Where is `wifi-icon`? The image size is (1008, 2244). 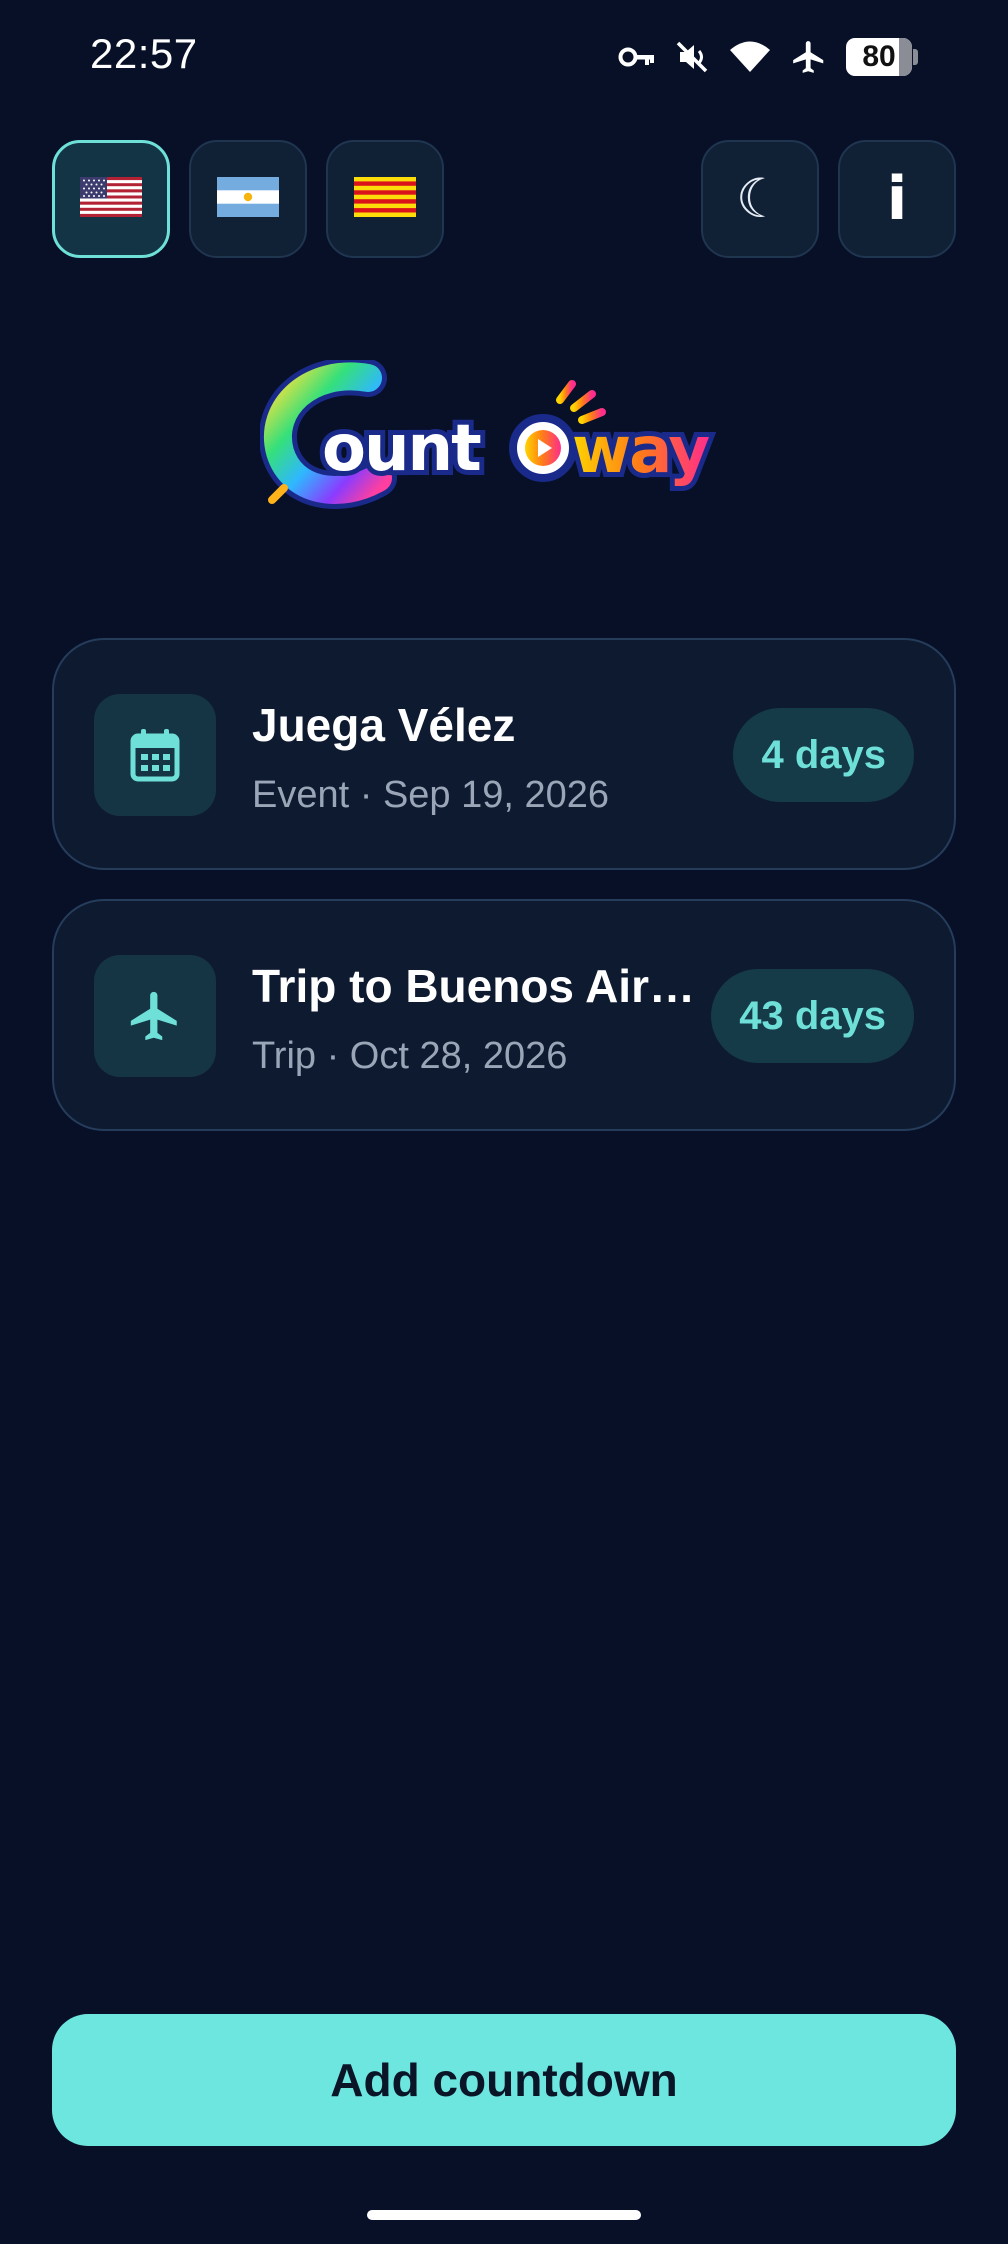
wifi-icon is located at coordinates (750, 57).